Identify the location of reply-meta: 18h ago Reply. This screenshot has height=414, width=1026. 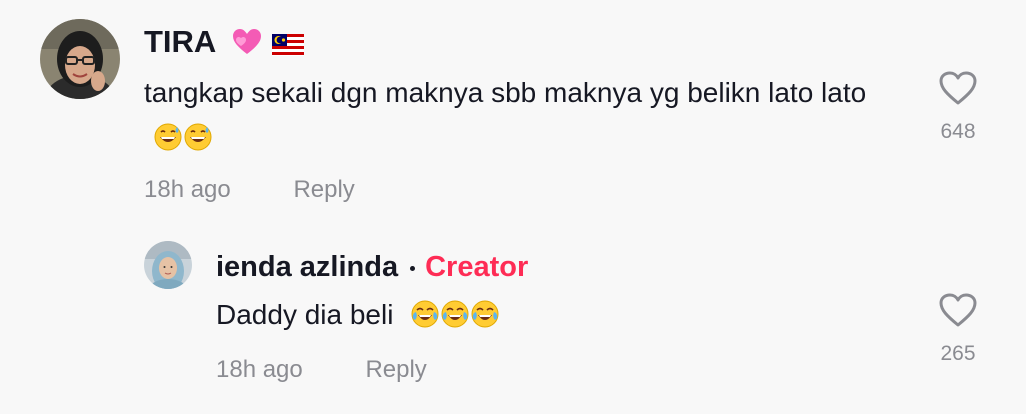
(321, 370).